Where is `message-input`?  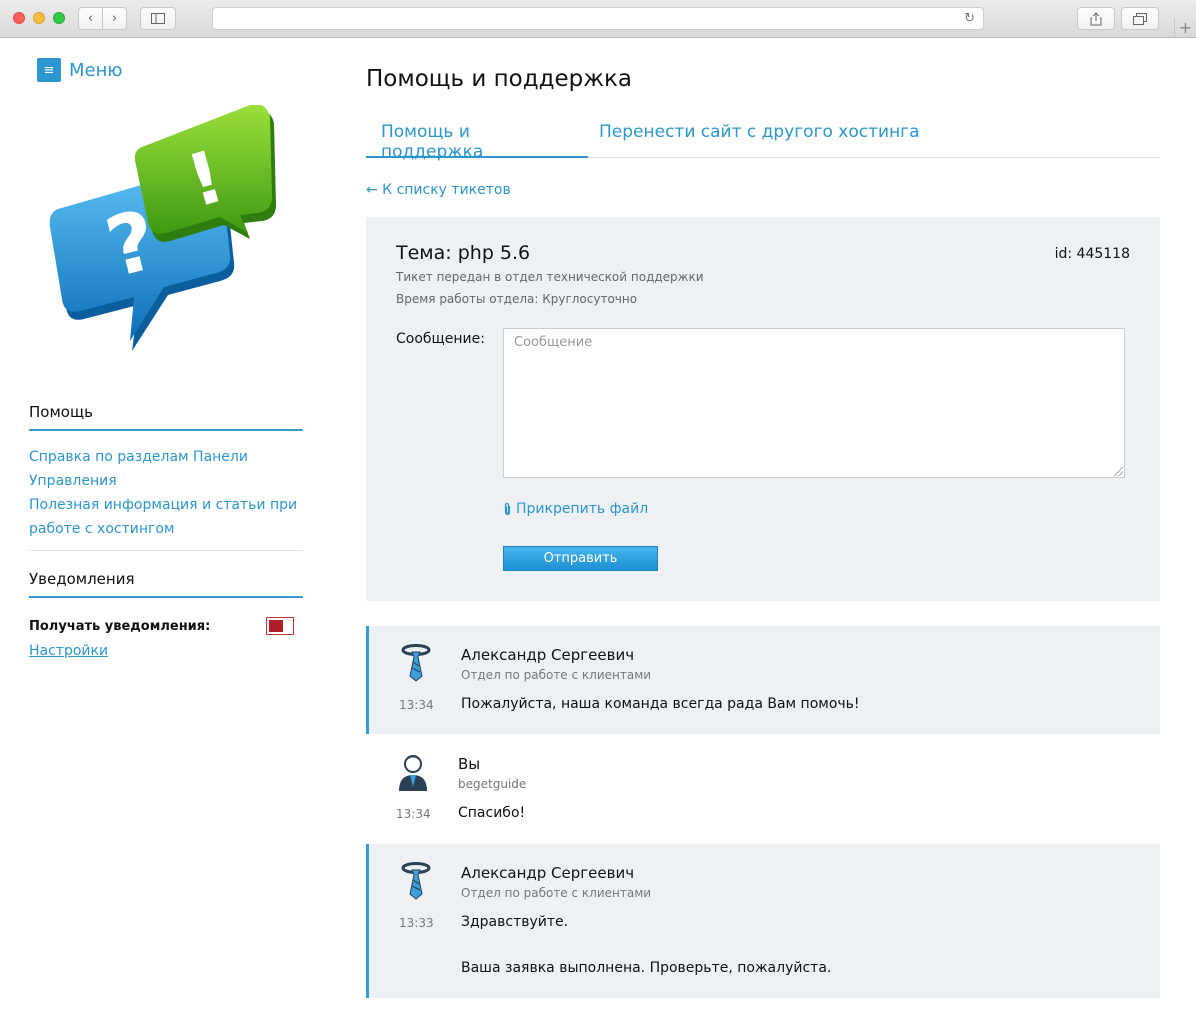 message-input is located at coordinates (814, 403).